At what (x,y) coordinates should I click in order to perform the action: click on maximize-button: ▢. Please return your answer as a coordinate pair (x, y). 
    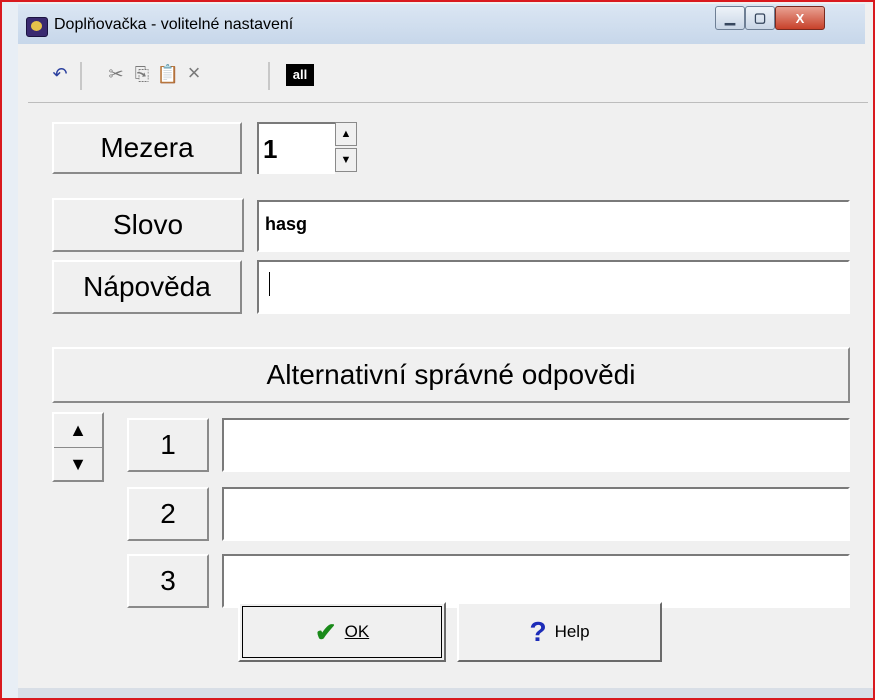
    Looking at the image, I should click on (760, 18).